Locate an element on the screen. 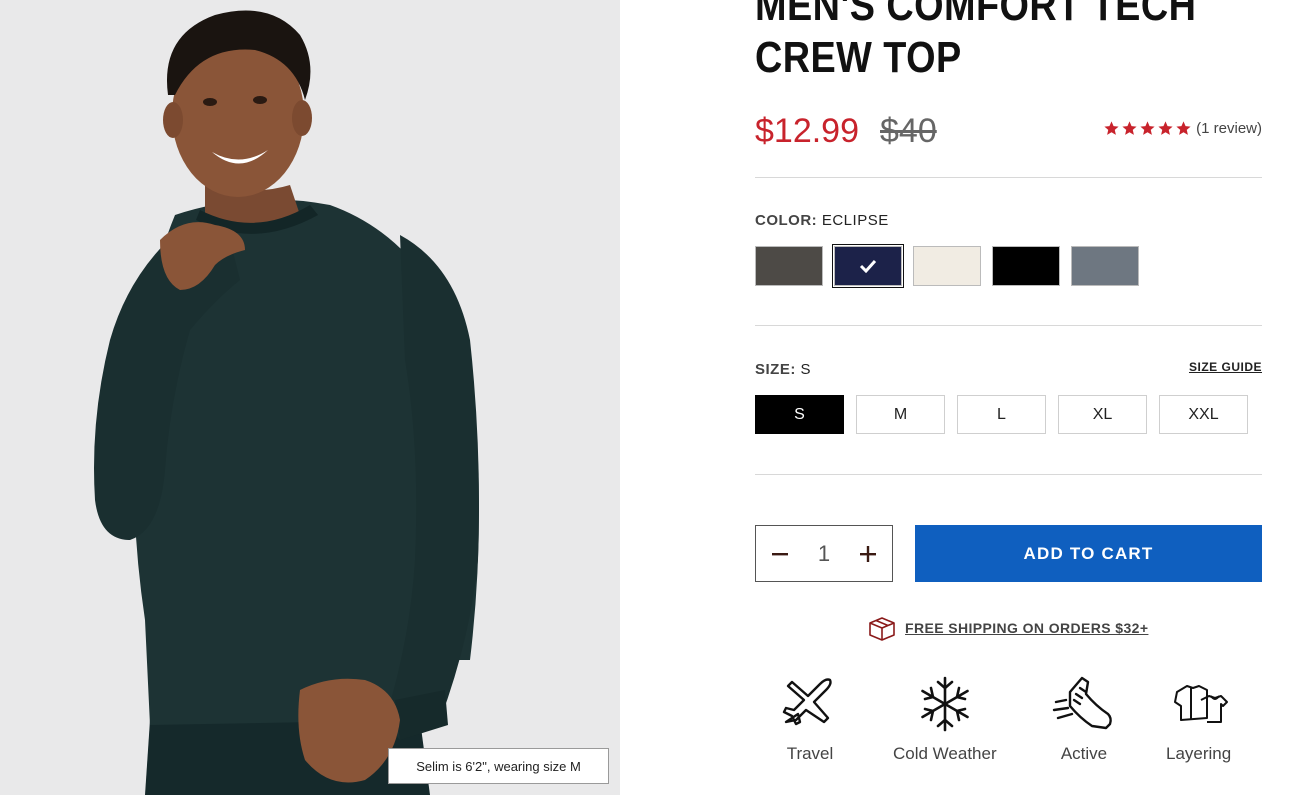  package-icon is located at coordinates (882, 629).